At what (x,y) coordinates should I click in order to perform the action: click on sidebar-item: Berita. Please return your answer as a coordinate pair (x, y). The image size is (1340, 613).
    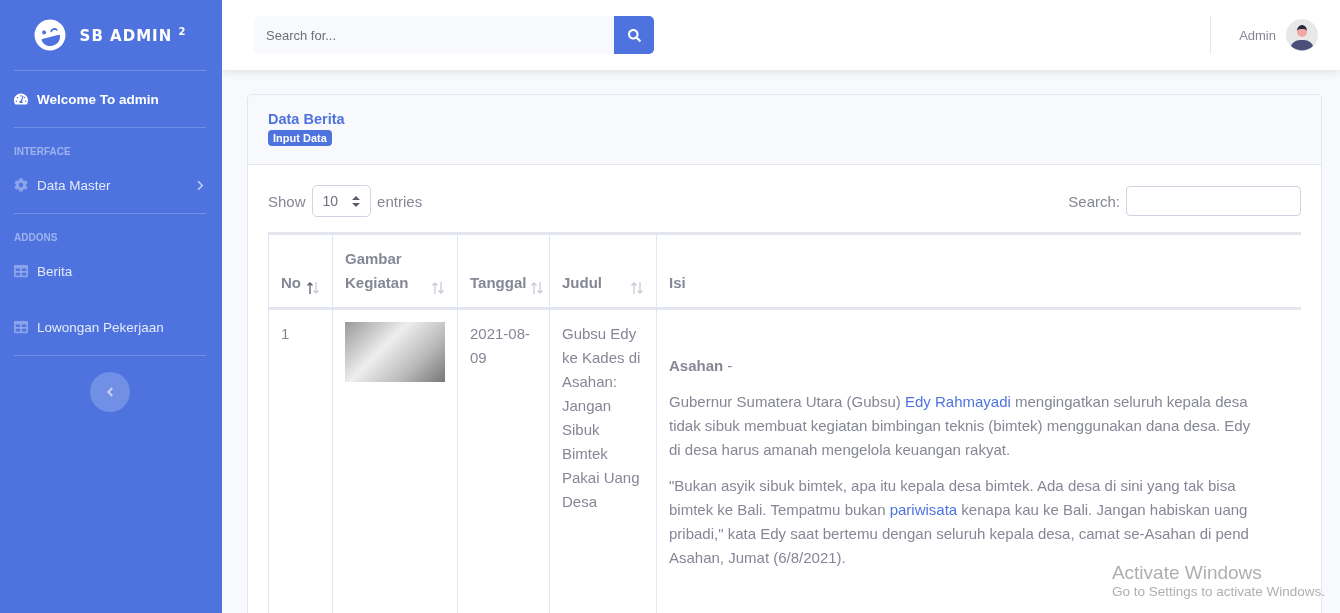
    Looking at the image, I should click on (110, 271).